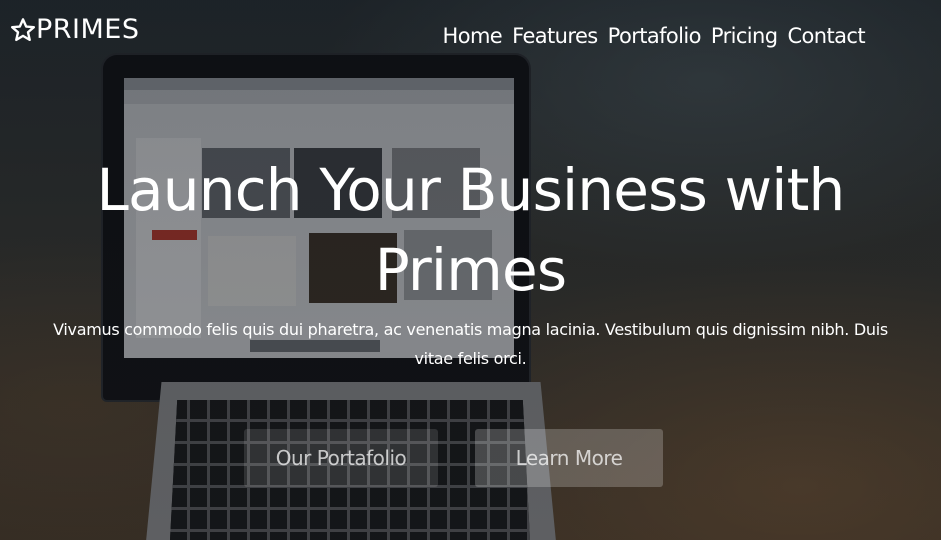 This screenshot has width=941, height=540. Describe the element at coordinates (826, 36) in the screenshot. I see `nav-link-contact: Contact` at that location.